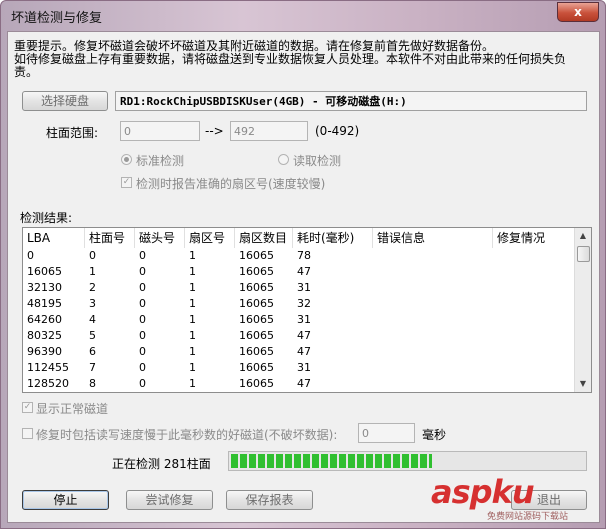  I want to click on cell-lba: 128520, so click(48, 383).